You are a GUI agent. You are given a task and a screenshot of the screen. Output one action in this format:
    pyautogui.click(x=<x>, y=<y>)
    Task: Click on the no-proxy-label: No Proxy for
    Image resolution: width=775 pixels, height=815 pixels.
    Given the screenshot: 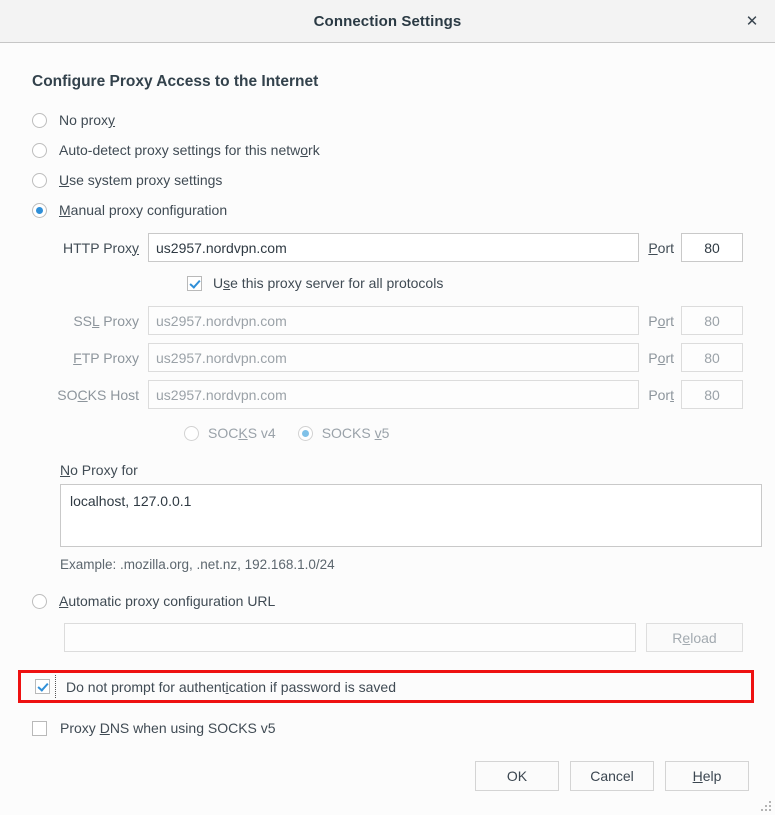 What is the action you would take?
    pyautogui.click(x=99, y=470)
    